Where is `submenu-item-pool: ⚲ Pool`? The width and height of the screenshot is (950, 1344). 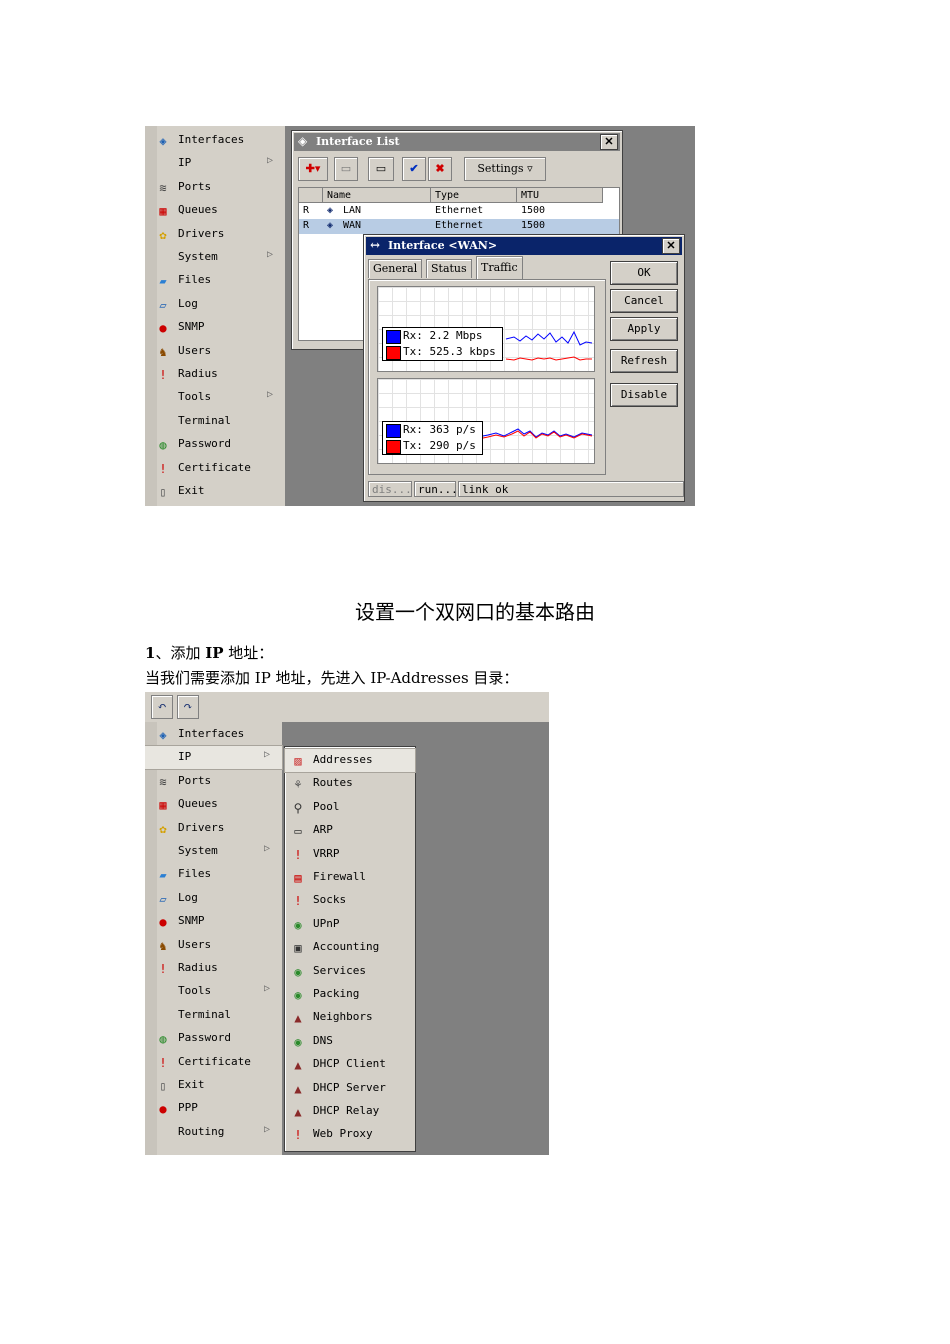 submenu-item-pool: ⚲ Pool is located at coordinates (350, 807).